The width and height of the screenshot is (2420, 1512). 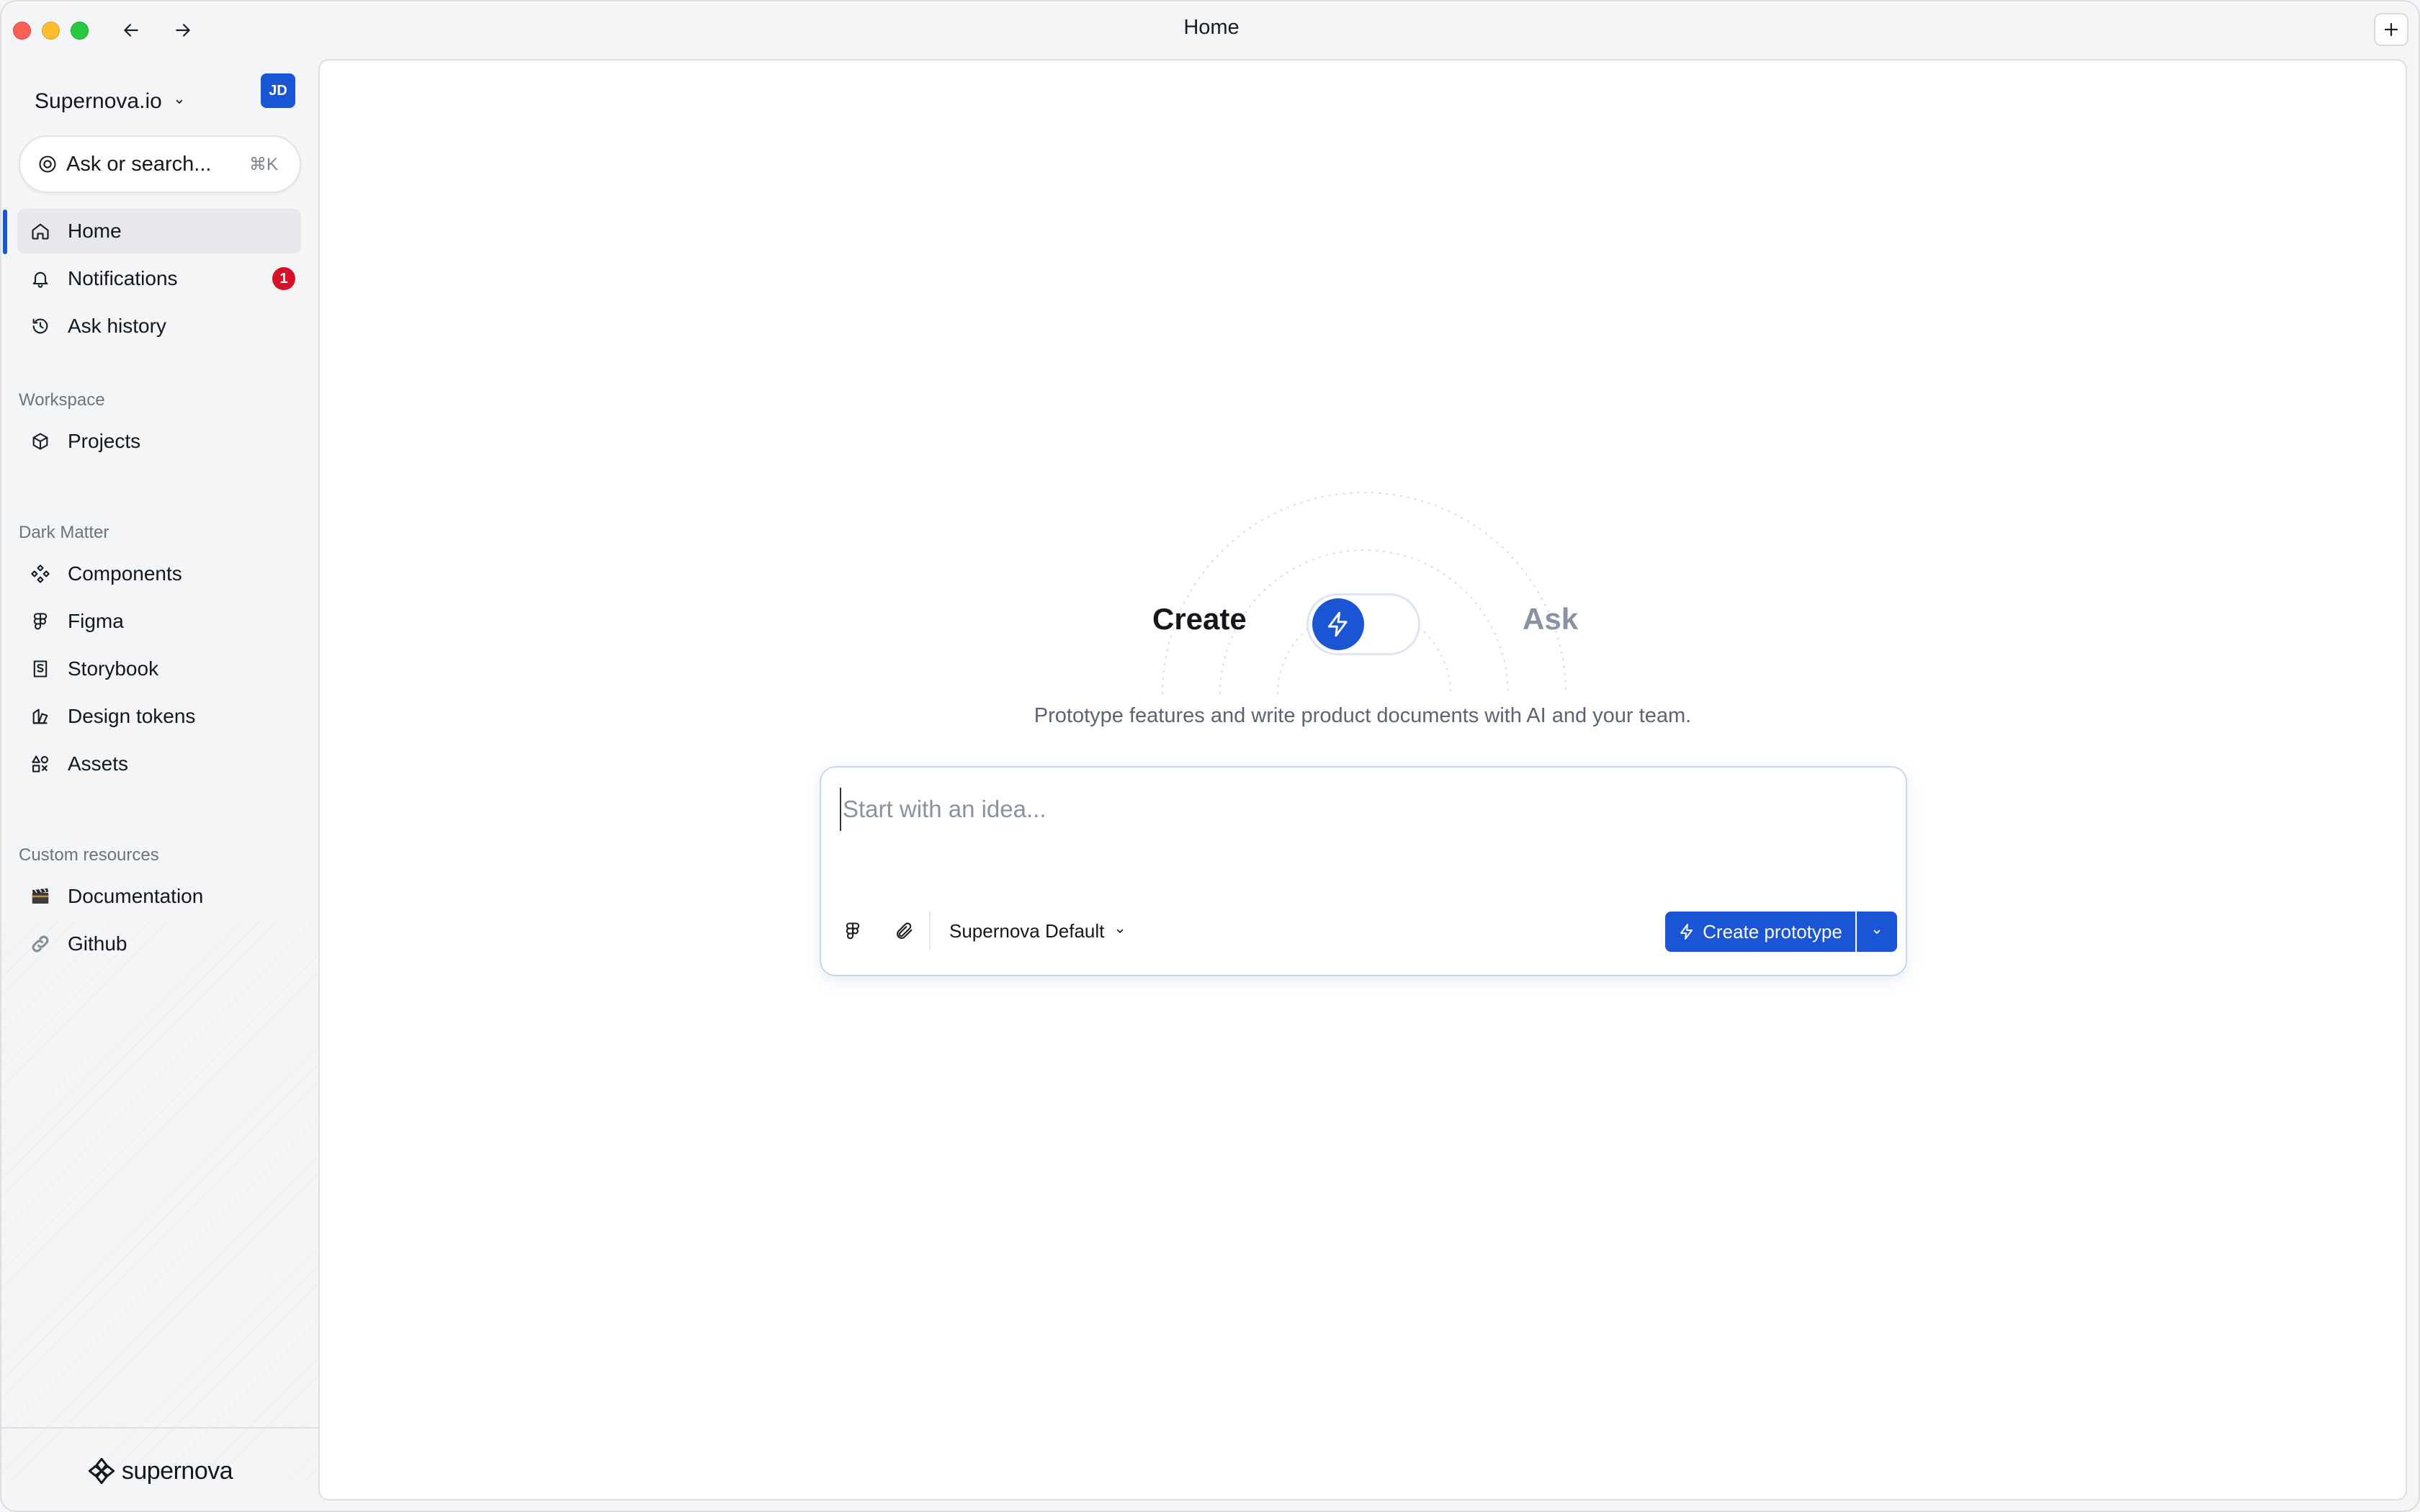 I want to click on figma-import-button, so click(x=853, y=931).